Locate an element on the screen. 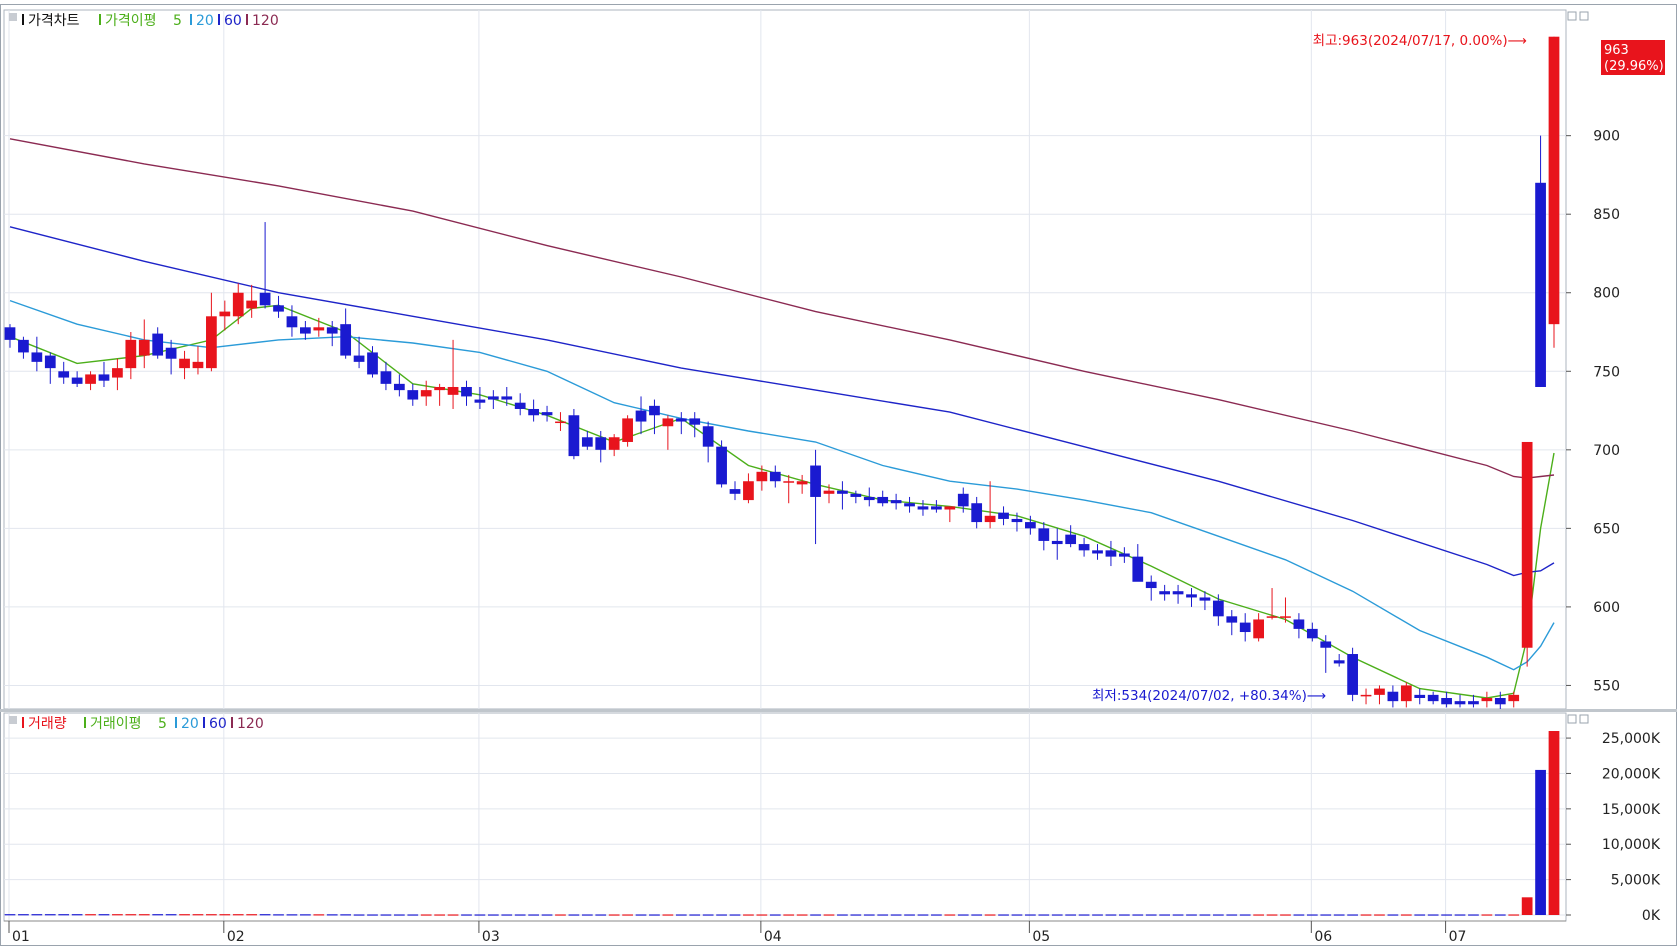 The width and height of the screenshot is (1677, 946). price-tick-label: 700 is located at coordinates (1606, 451).